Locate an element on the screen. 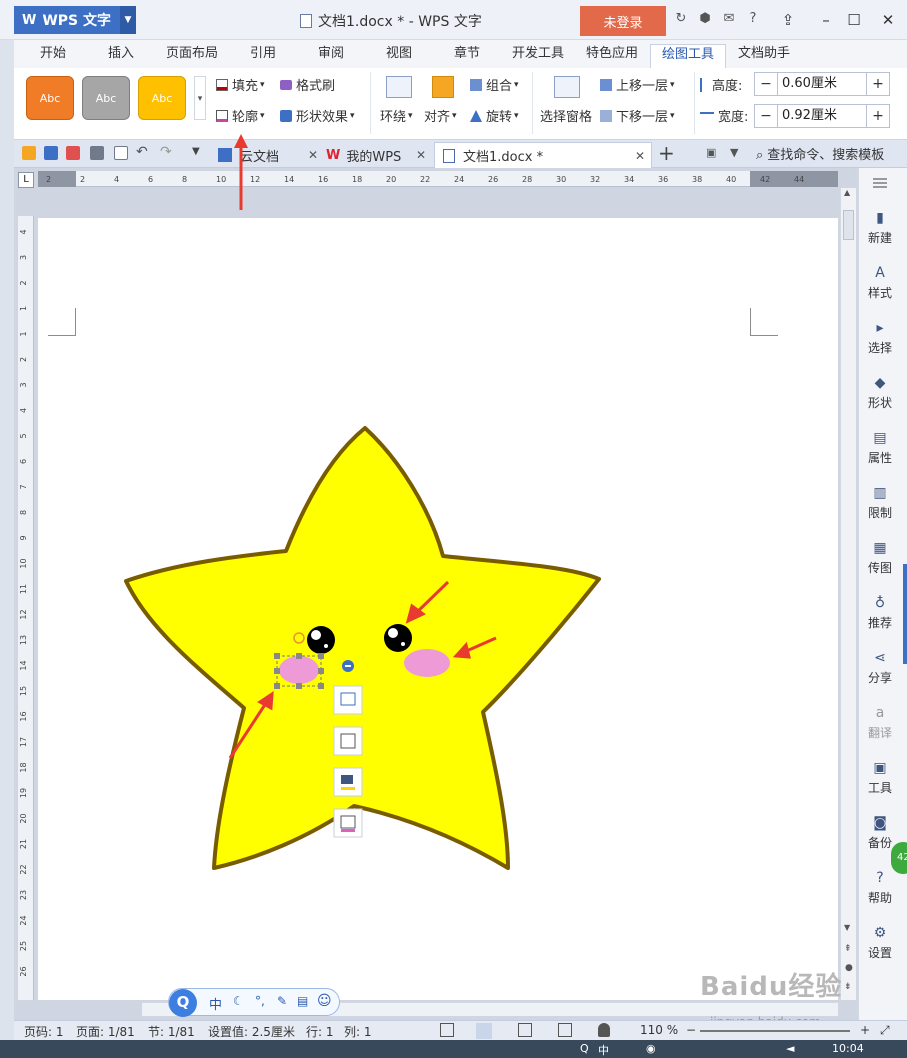 This screenshot has width=907, height=1058. selection-pane-icon is located at coordinates (567, 87).